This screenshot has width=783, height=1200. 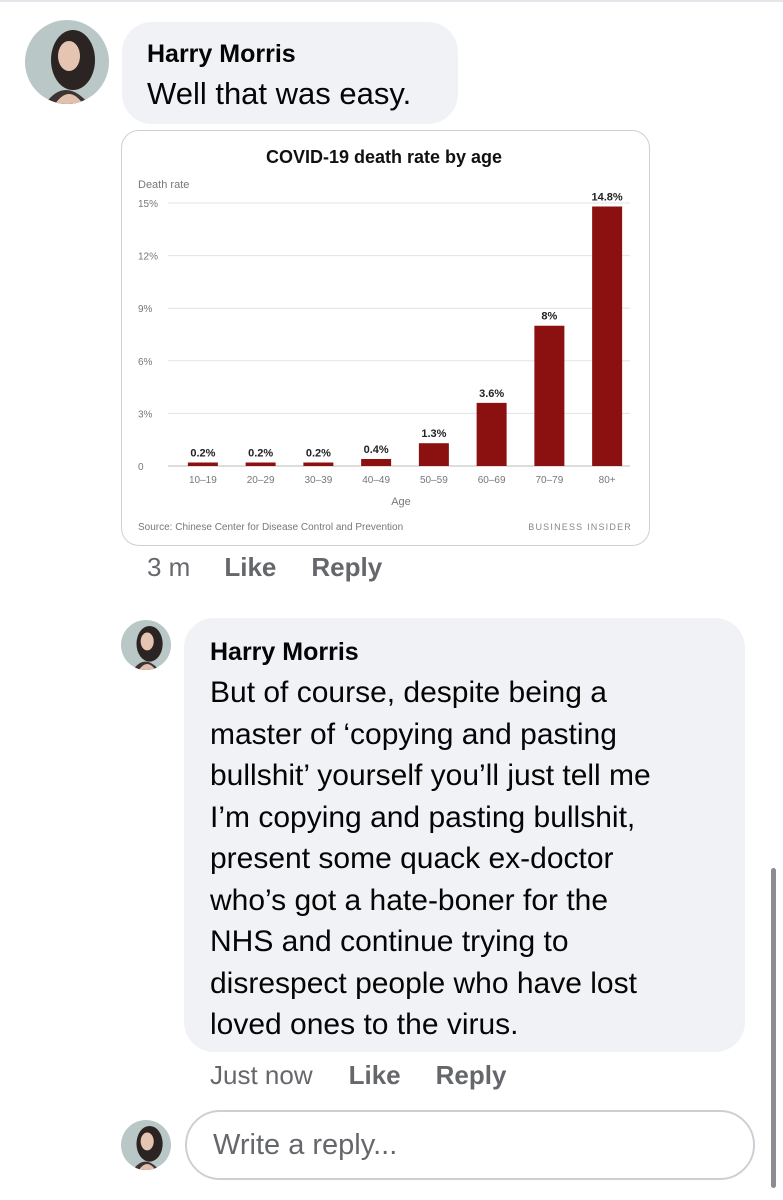 I want to click on x-axis-label: Age, so click(x=401, y=502).